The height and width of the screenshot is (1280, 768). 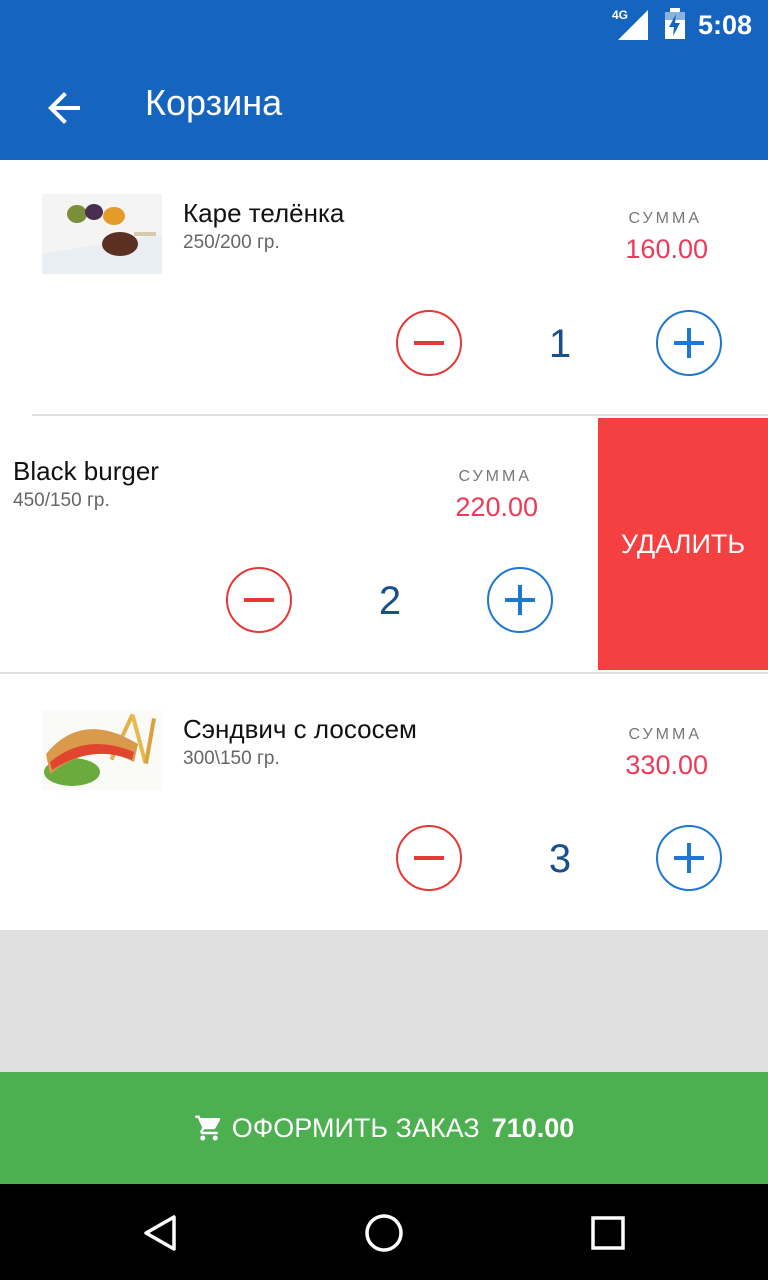 What do you see at coordinates (231, 242) in the screenshot?
I see `item-weight: 250/200 гр.` at bounding box center [231, 242].